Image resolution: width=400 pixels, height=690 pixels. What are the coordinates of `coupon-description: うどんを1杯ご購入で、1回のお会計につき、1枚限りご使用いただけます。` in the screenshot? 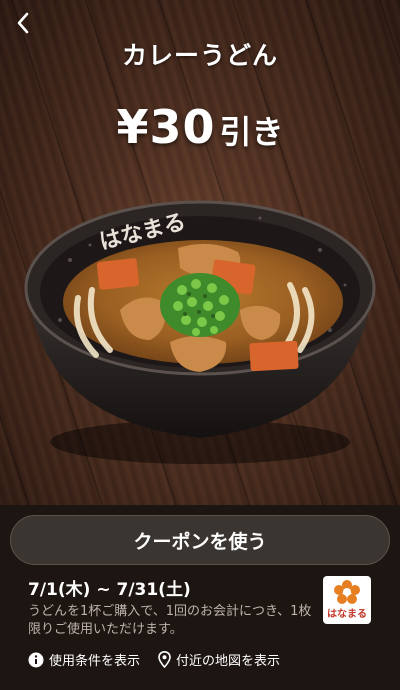 It's located at (170, 620).